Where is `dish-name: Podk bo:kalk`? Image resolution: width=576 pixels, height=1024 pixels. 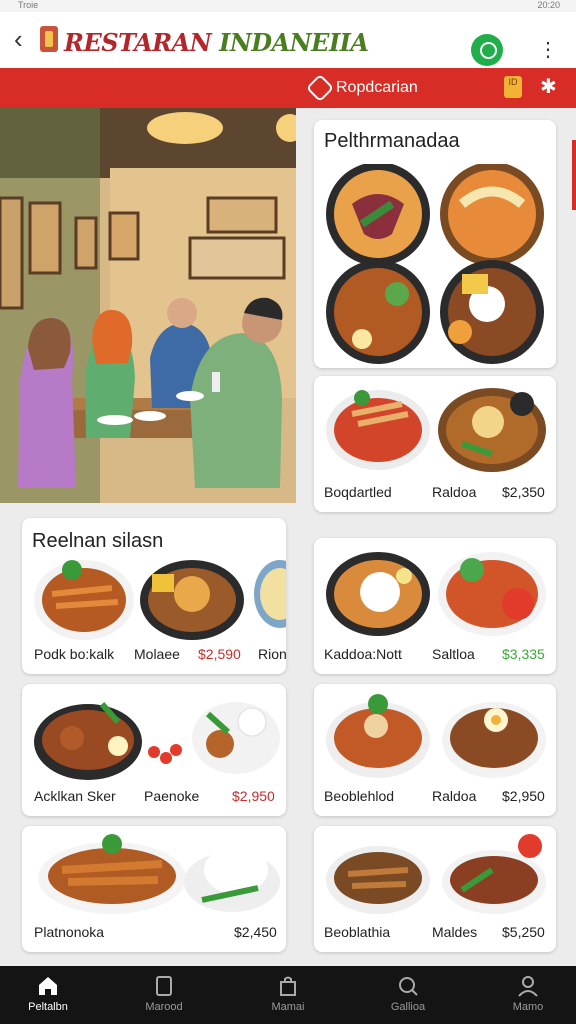 dish-name: Podk bo:kalk is located at coordinates (74, 654).